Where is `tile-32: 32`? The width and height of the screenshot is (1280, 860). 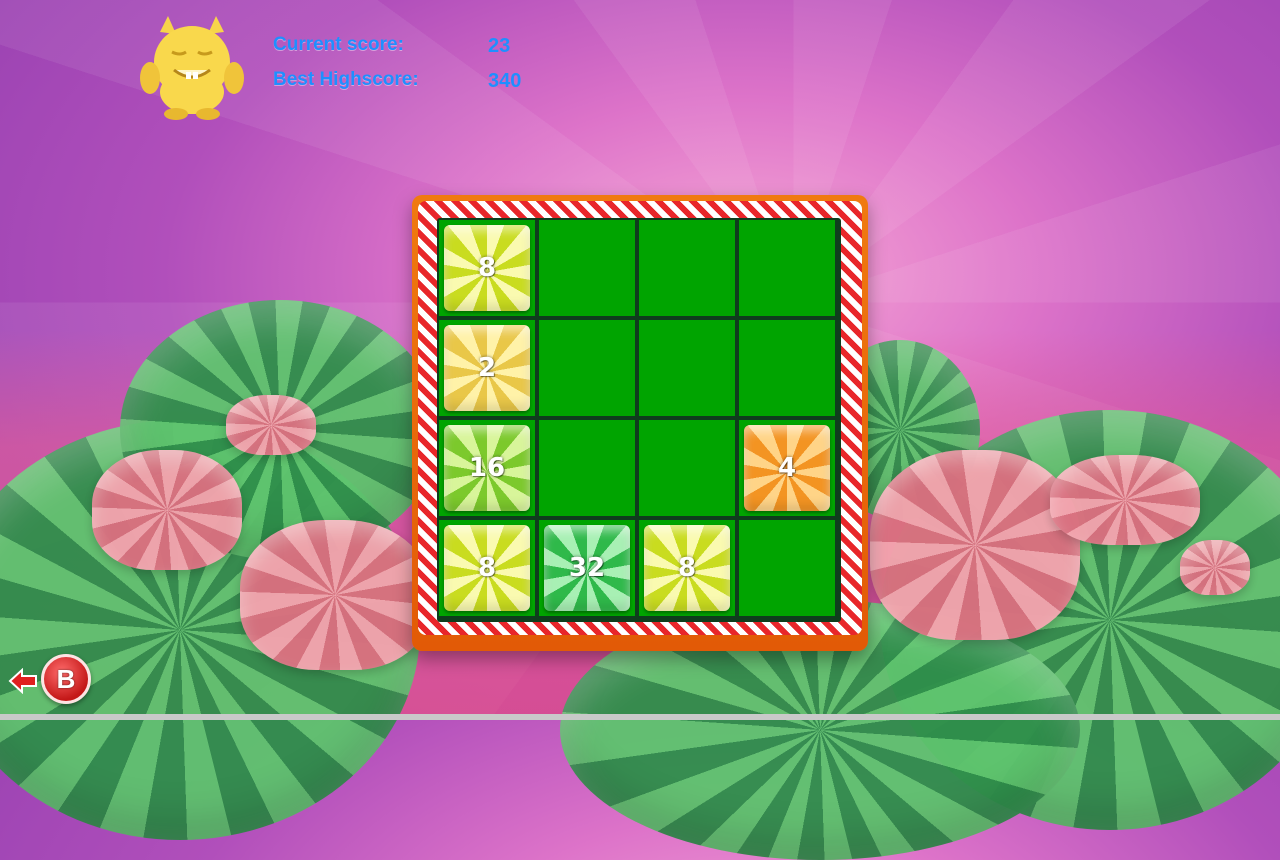
tile-32: 32 is located at coordinates (587, 568).